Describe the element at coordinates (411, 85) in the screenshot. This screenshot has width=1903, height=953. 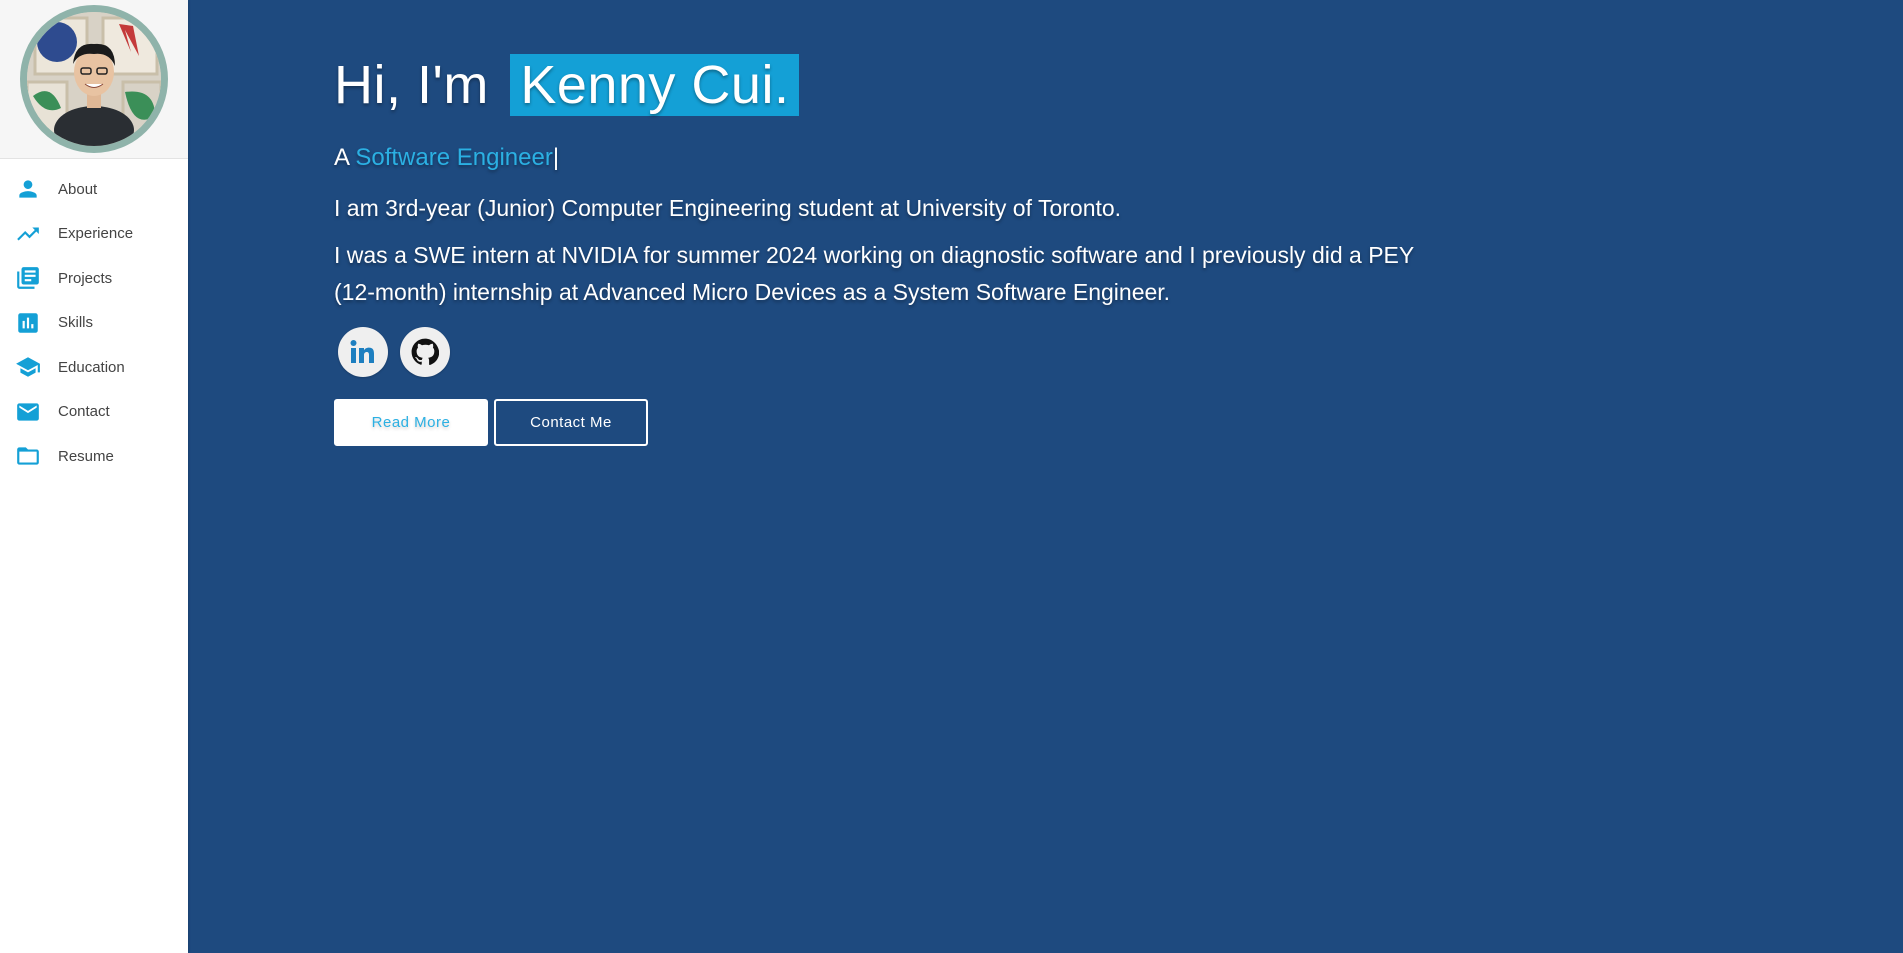
I see `greeting-text: Hi, I'm` at that location.